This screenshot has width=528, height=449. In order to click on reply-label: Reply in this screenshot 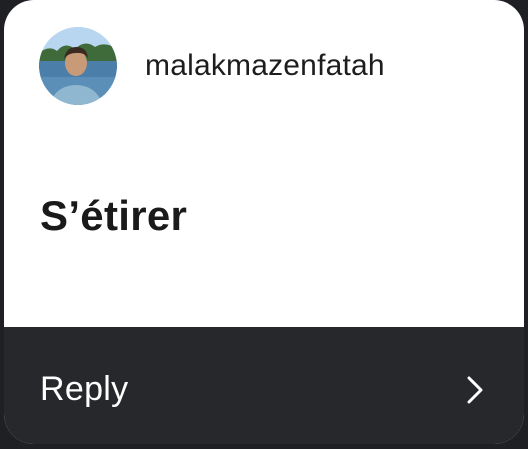, I will do `click(84, 389)`.